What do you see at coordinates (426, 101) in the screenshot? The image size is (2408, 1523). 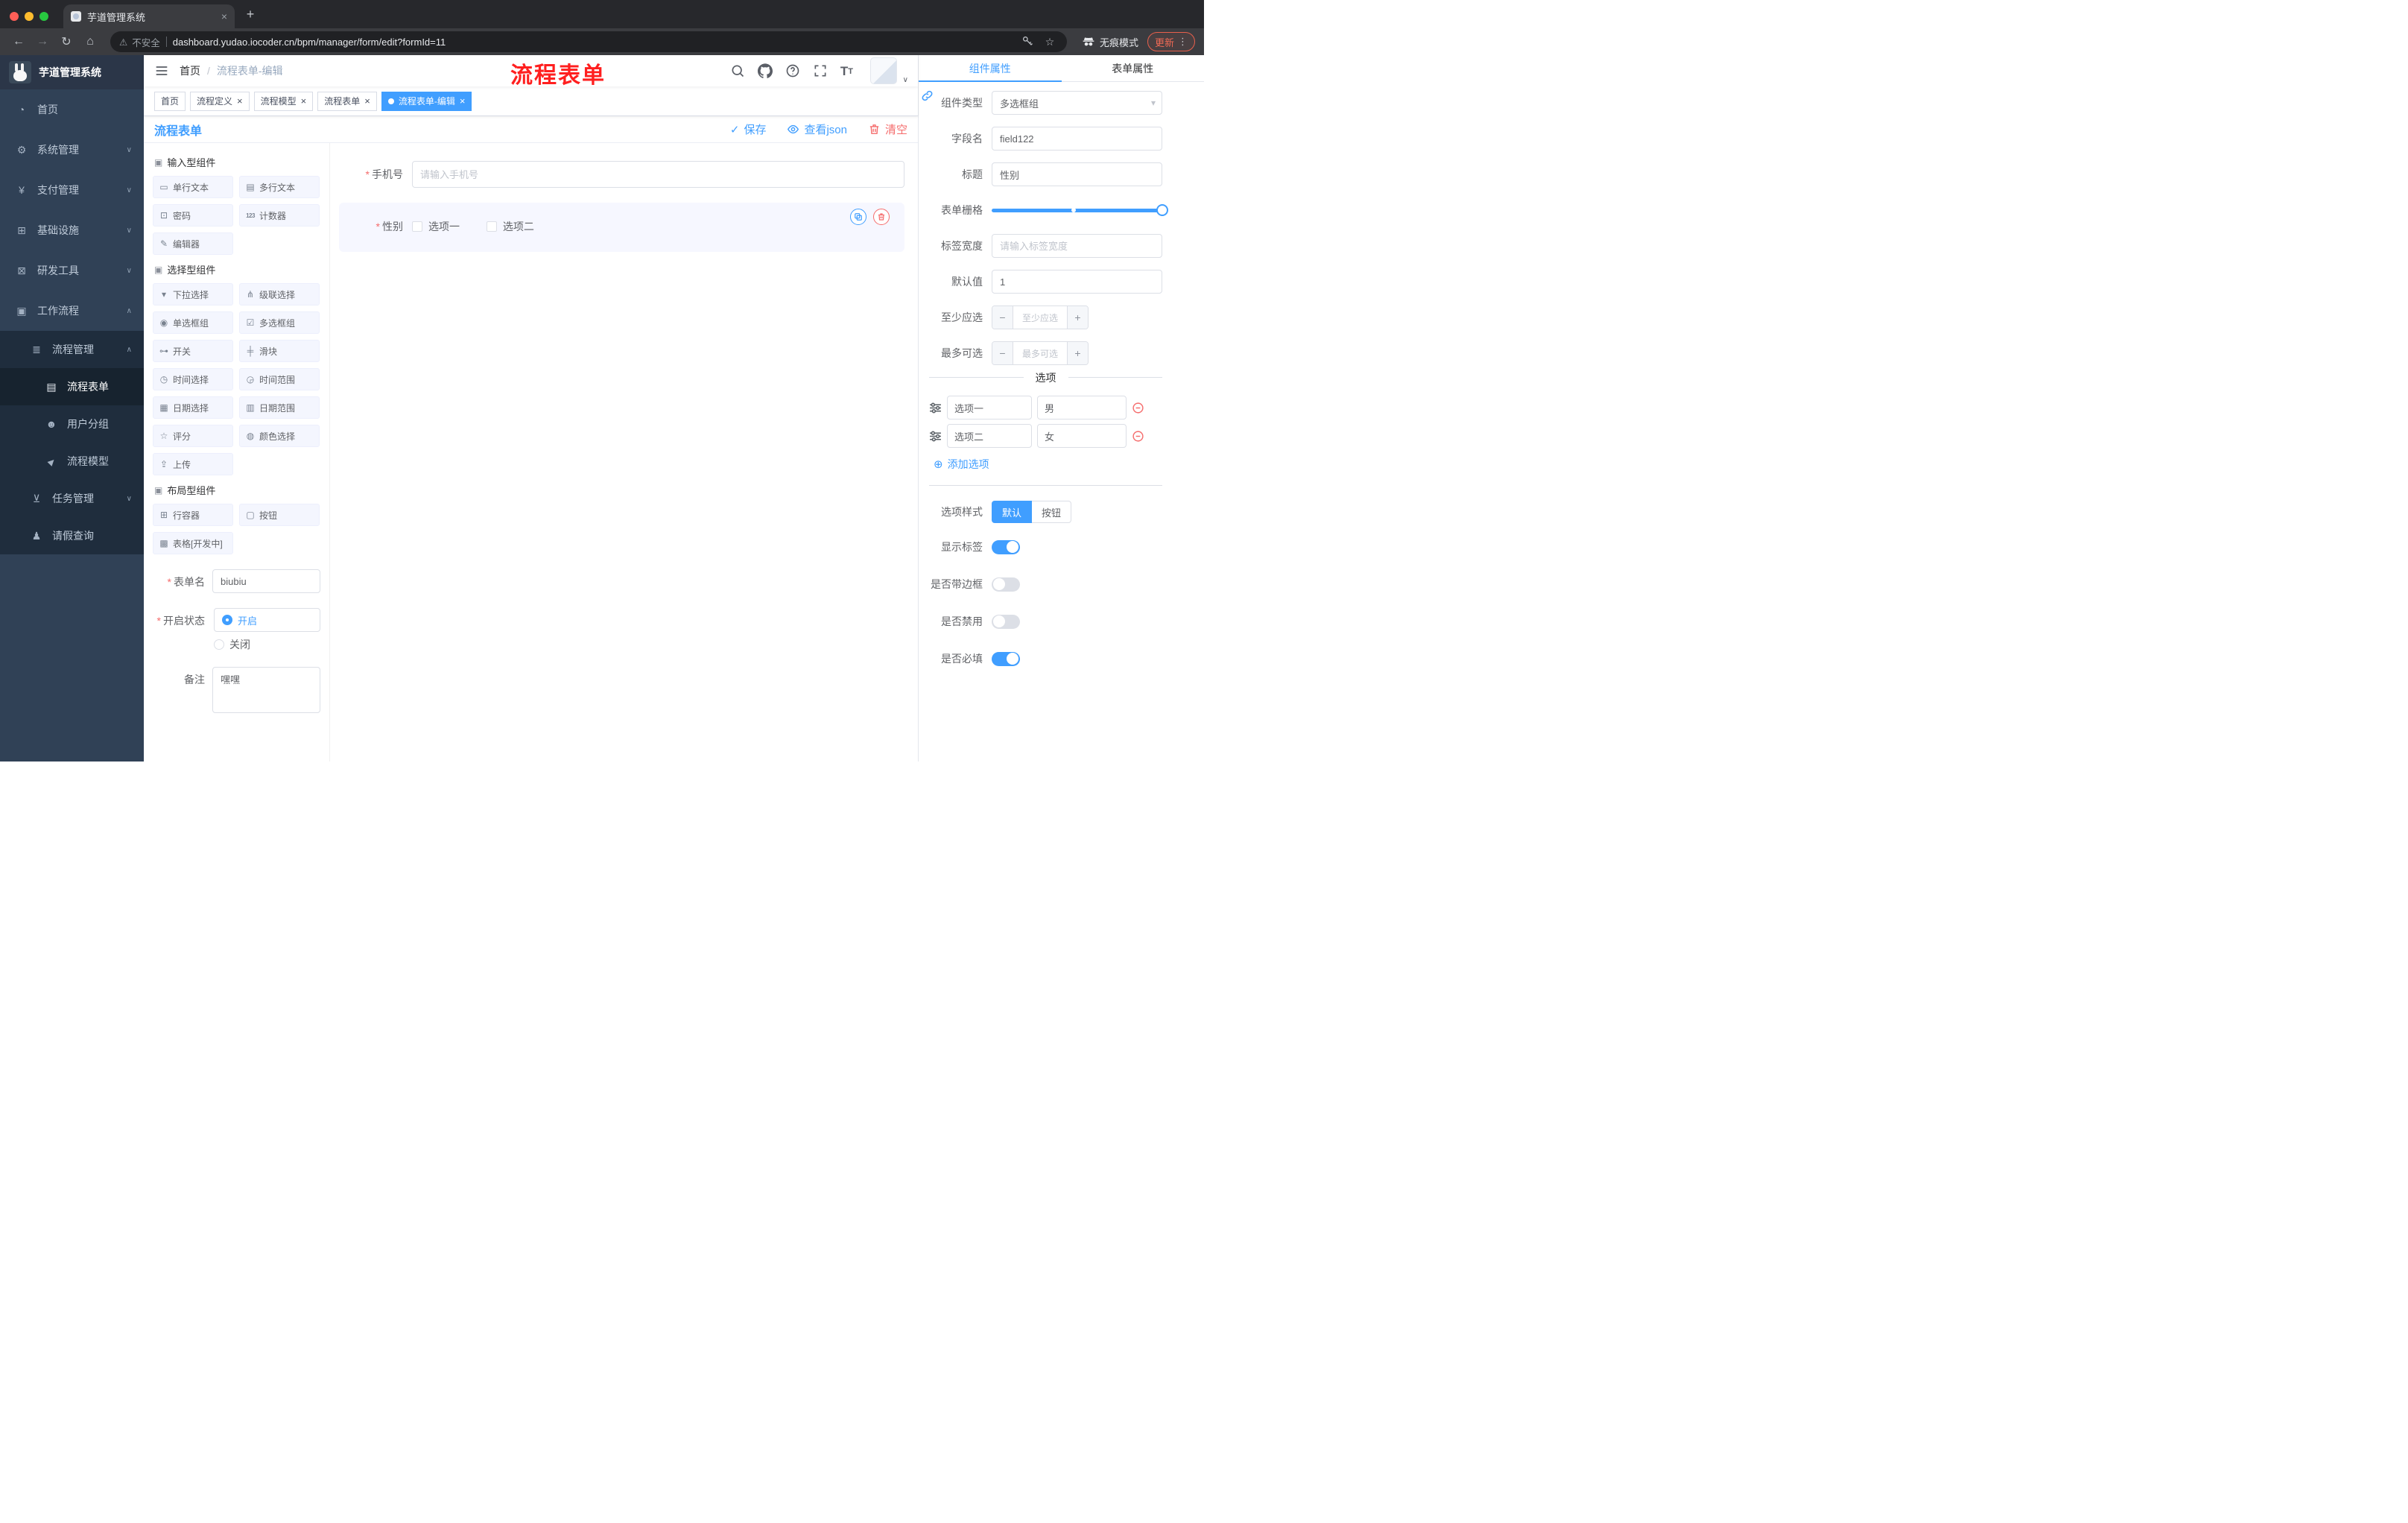 I see `tag-process-form-edit: 流程表单-编辑 ×` at bounding box center [426, 101].